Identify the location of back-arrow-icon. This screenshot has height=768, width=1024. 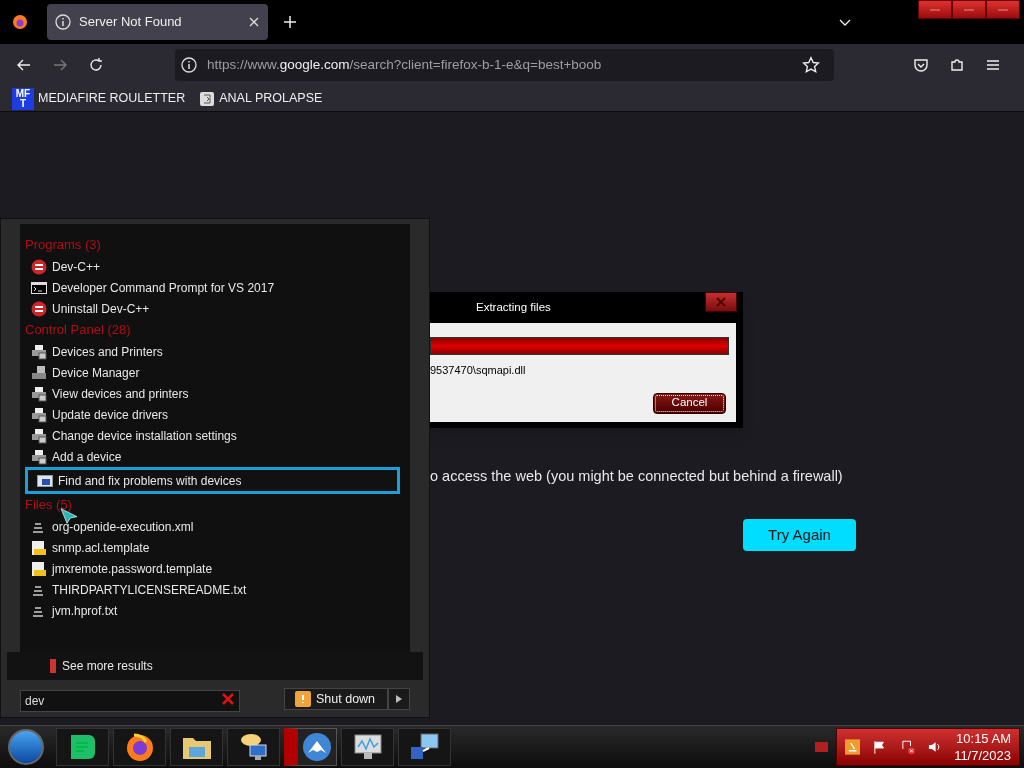
(24, 65).